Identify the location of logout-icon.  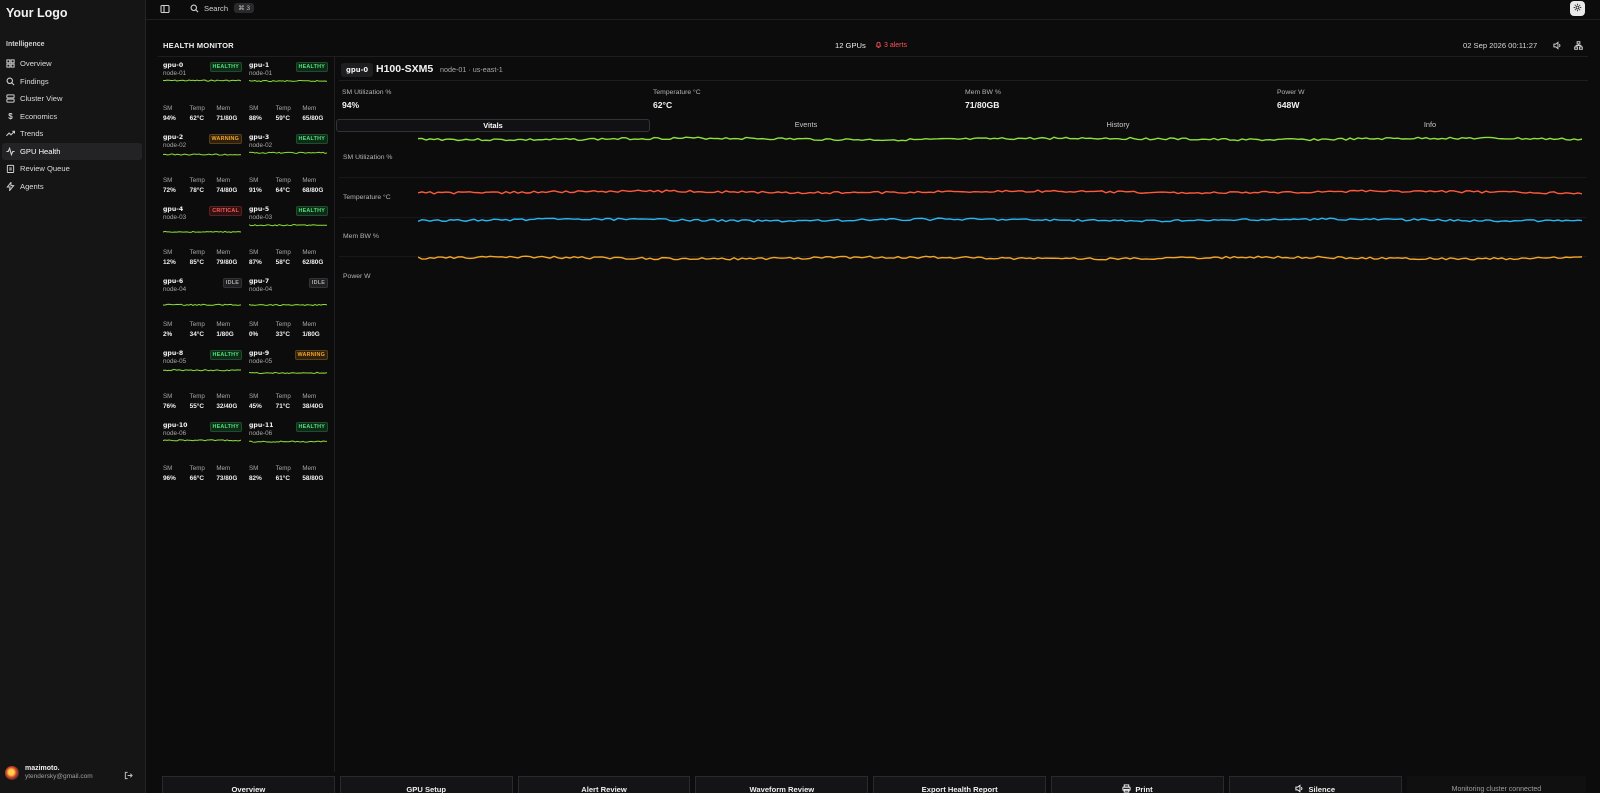
(128, 775).